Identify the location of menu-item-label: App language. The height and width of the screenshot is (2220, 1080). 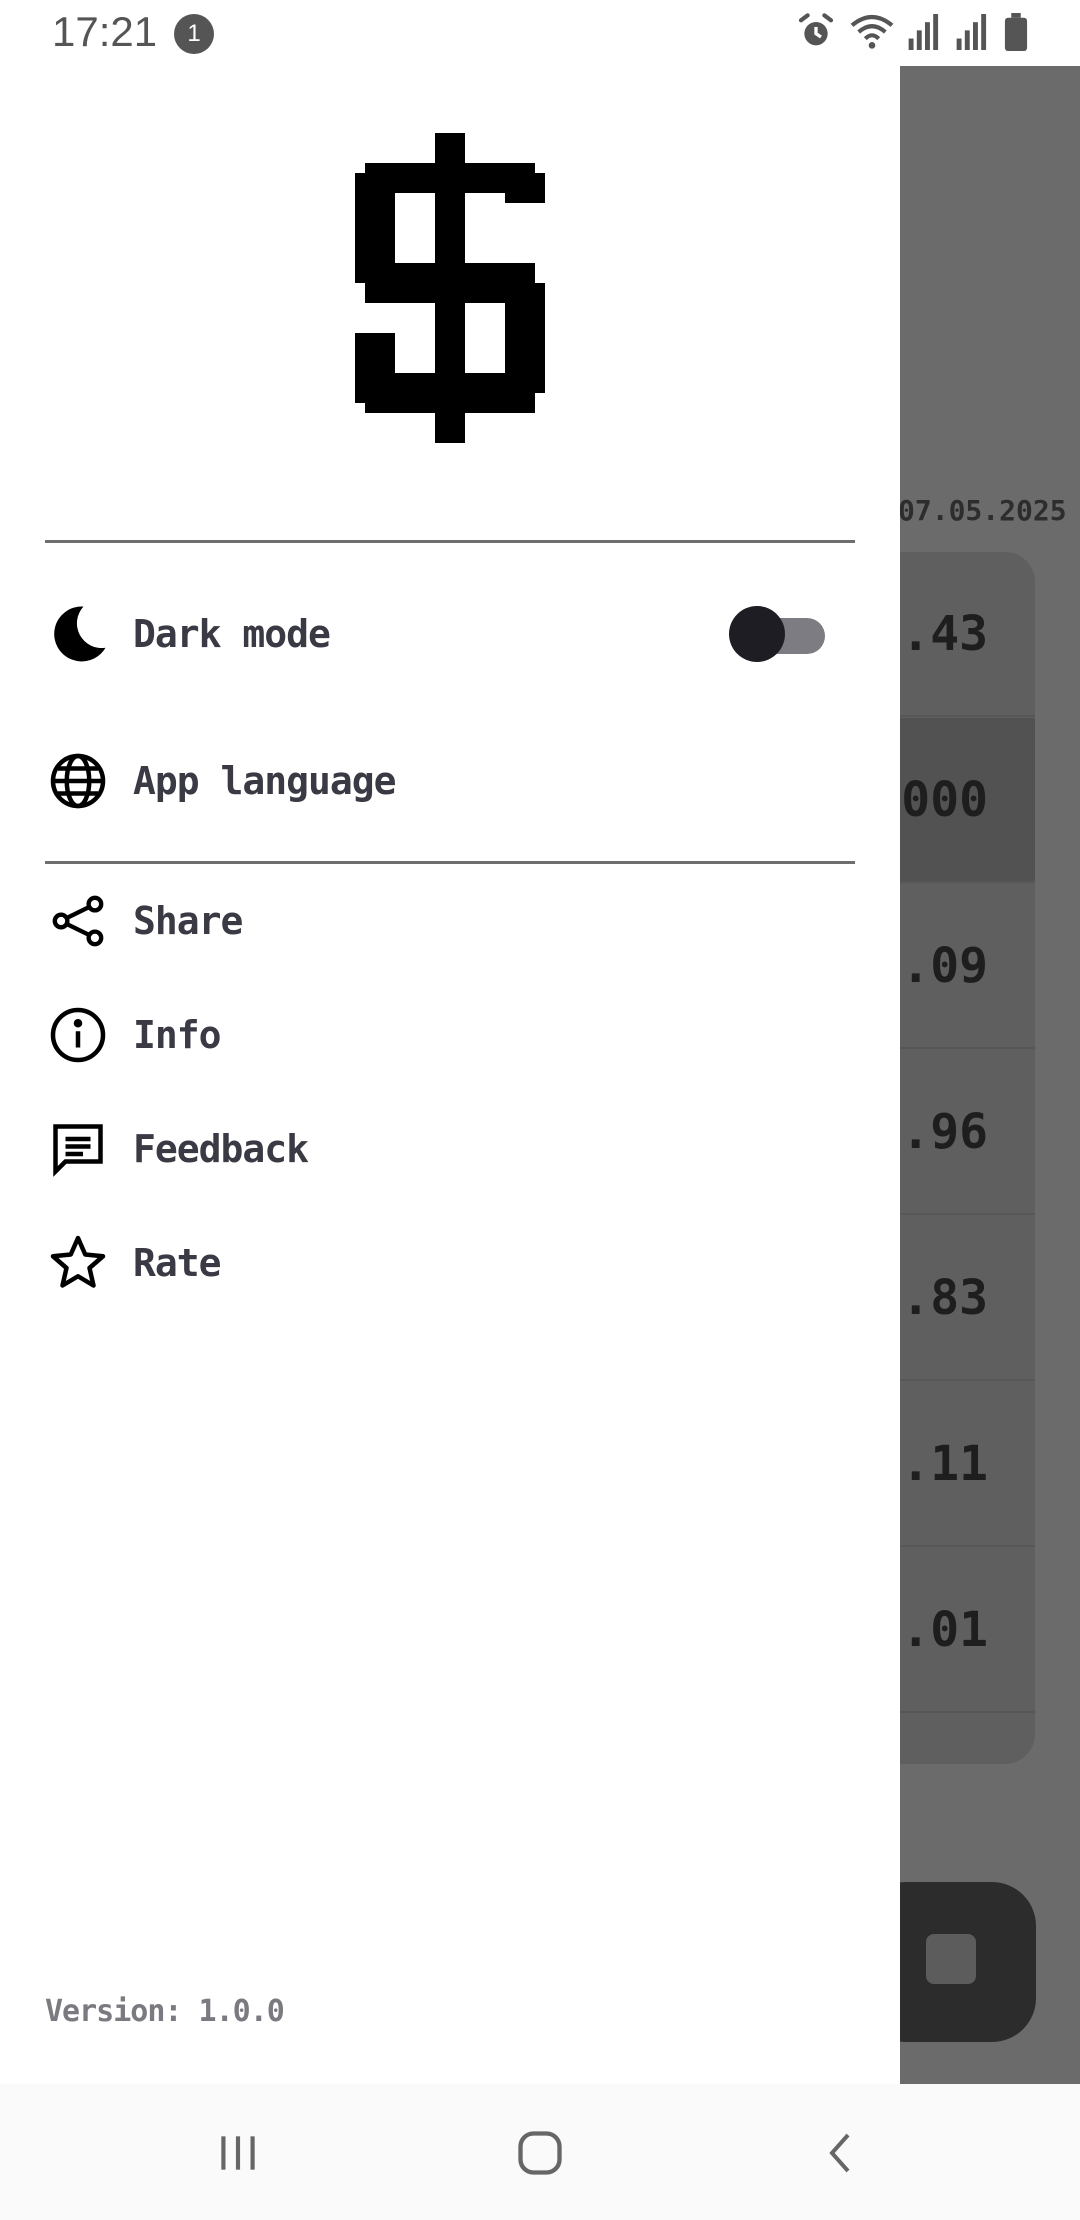
(265, 781).